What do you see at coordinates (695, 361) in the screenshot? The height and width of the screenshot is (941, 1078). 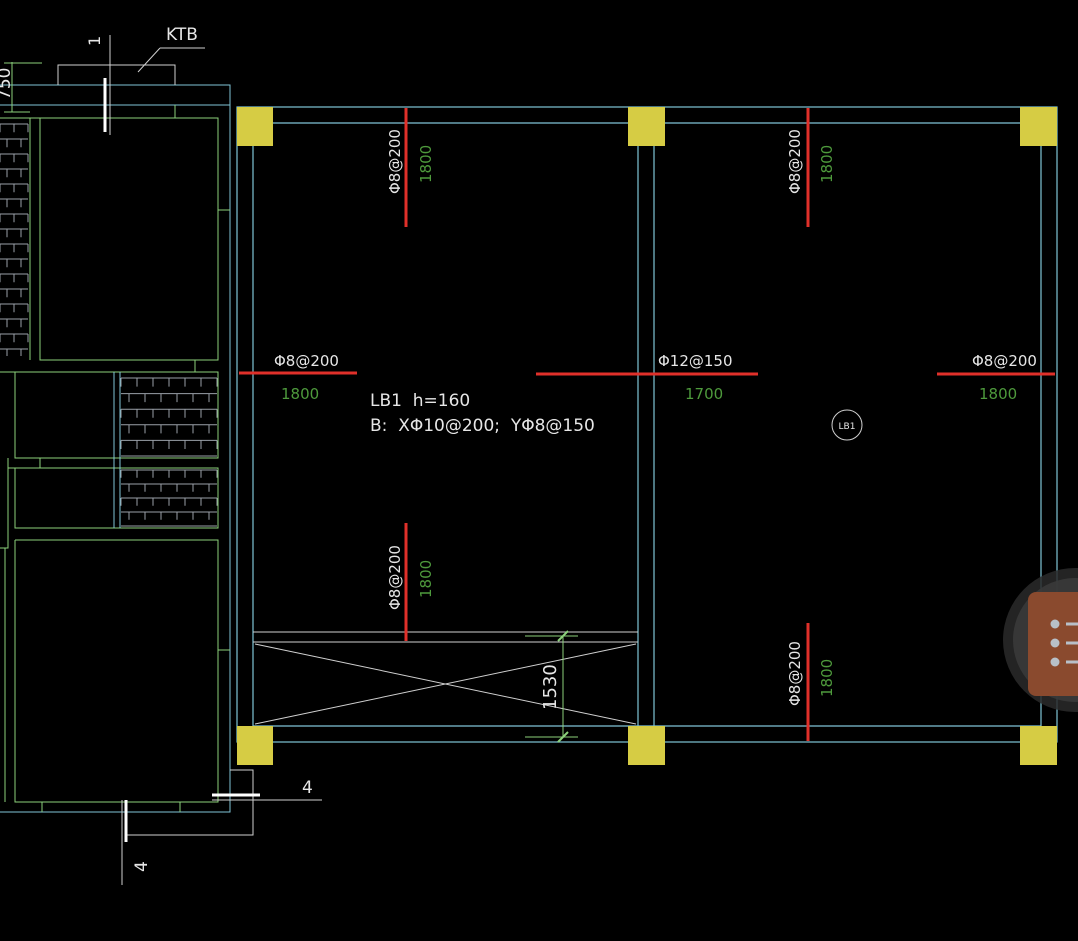 I see `rebar-label-mid-center: Φ12@150` at bounding box center [695, 361].